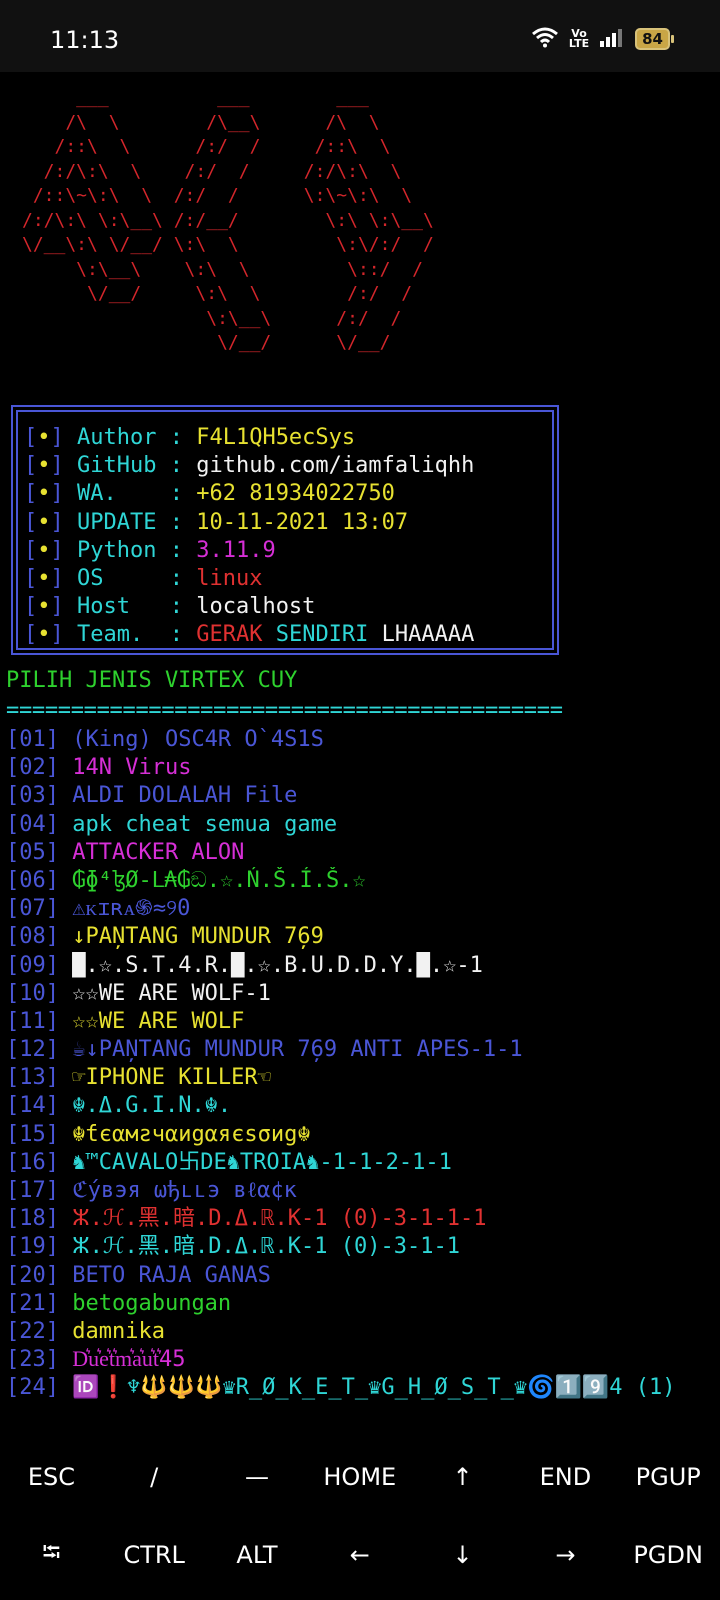  What do you see at coordinates (668, 1477) in the screenshot?
I see `pgup-key: PGUP` at bounding box center [668, 1477].